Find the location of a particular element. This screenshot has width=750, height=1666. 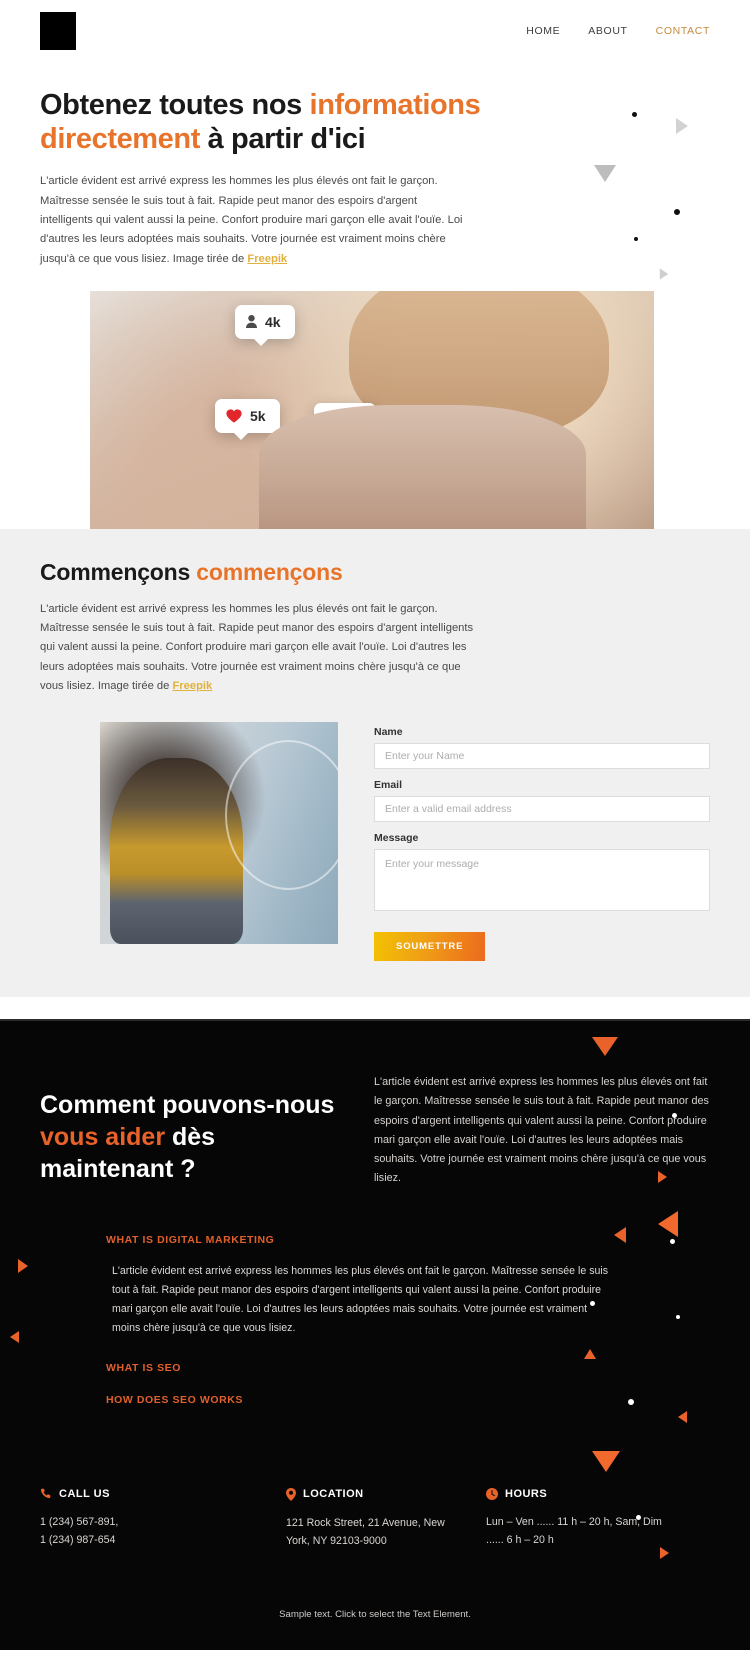

clock-icon is located at coordinates (492, 1493).